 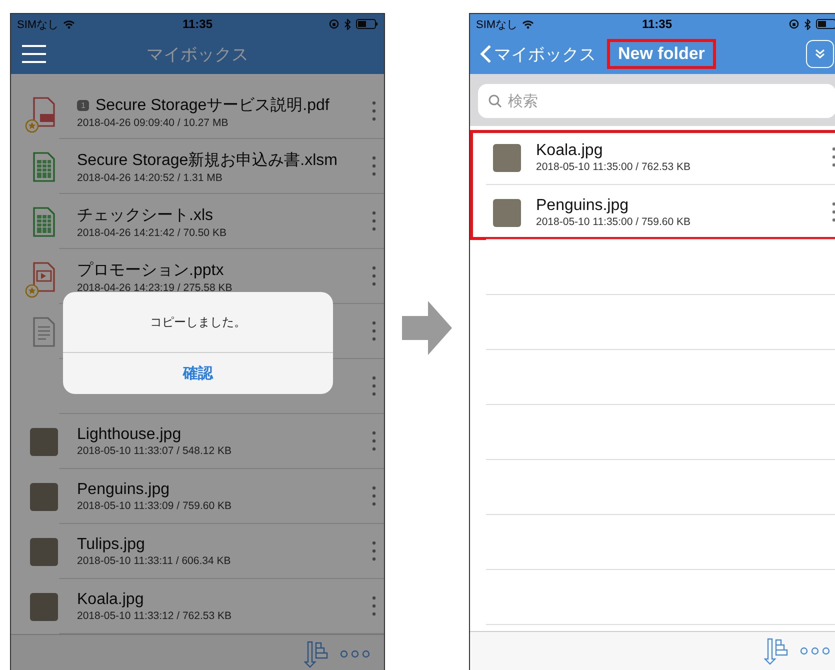 What do you see at coordinates (198, 322) in the screenshot?
I see `alert-message: コピーしました。` at bounding box center [198, 322].